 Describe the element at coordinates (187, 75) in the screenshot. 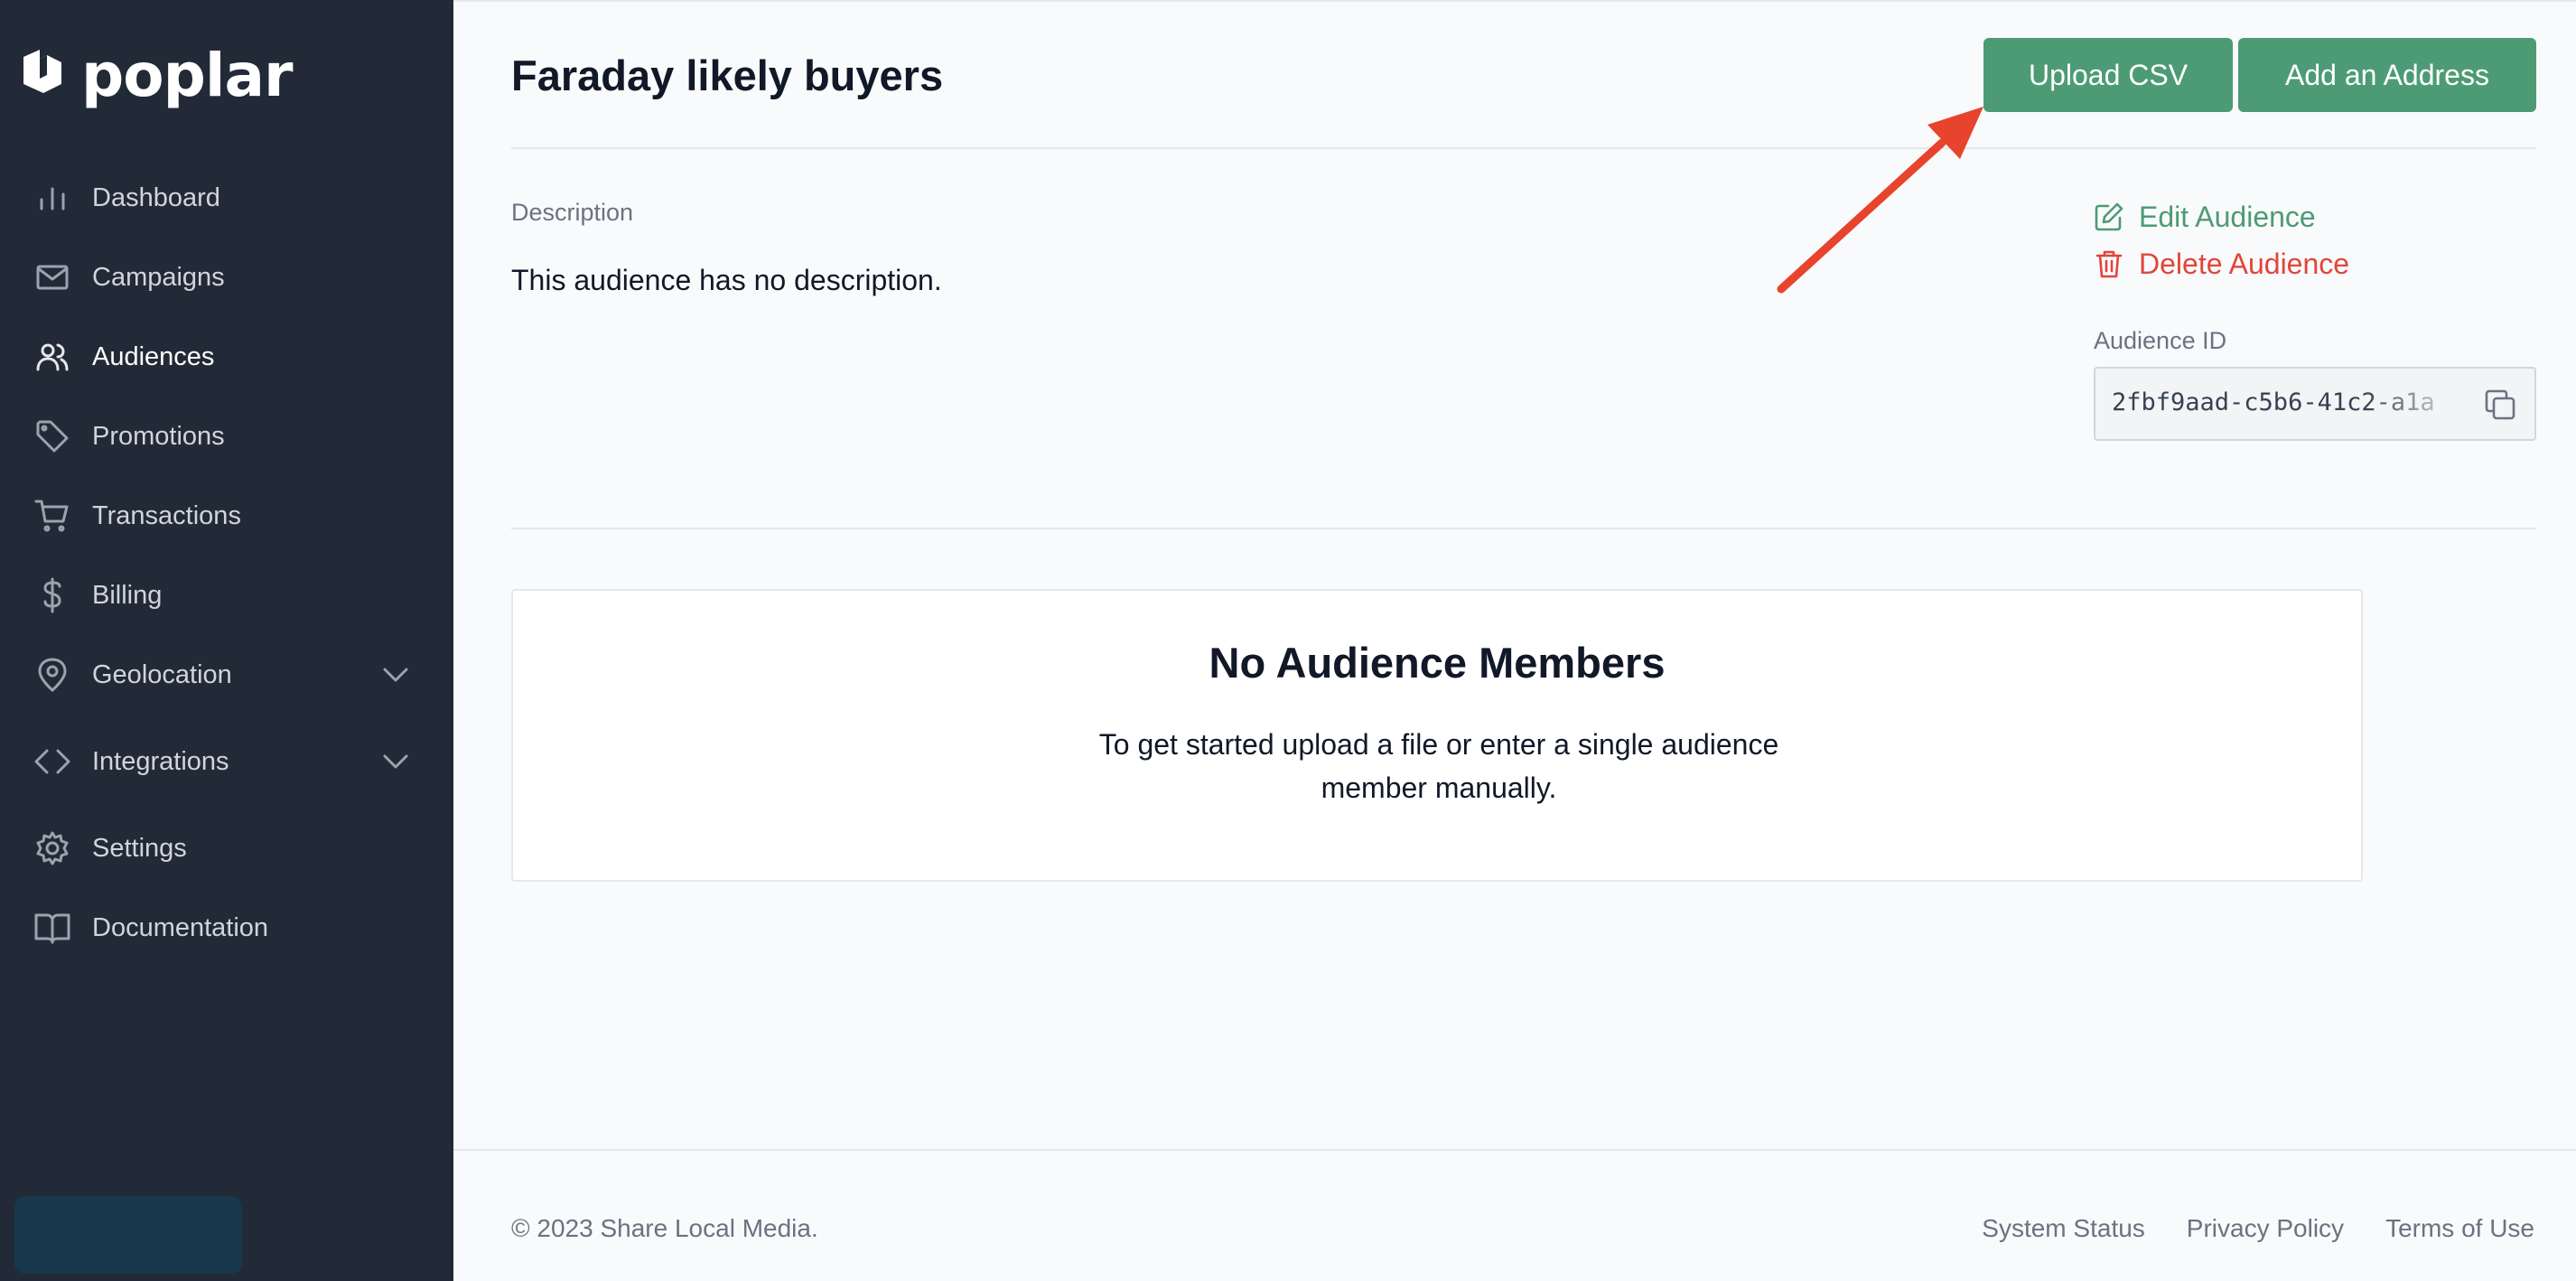

I see `brand-name: poplar` at that location.